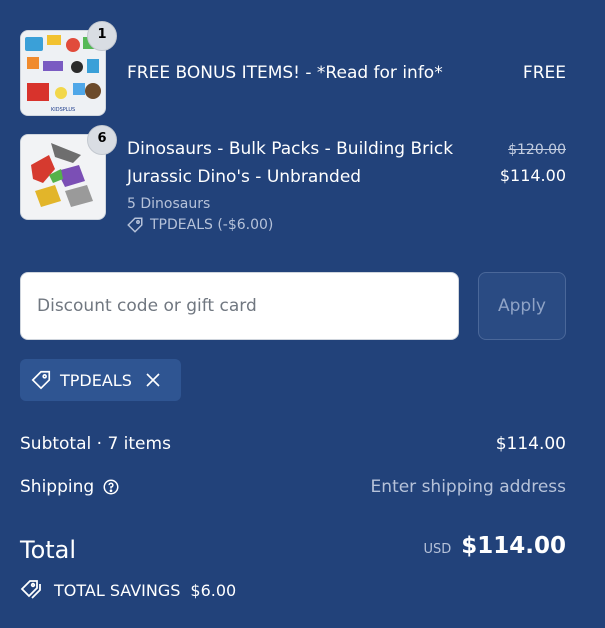  I want to click on apply-button: Apply, so click(522, 306).